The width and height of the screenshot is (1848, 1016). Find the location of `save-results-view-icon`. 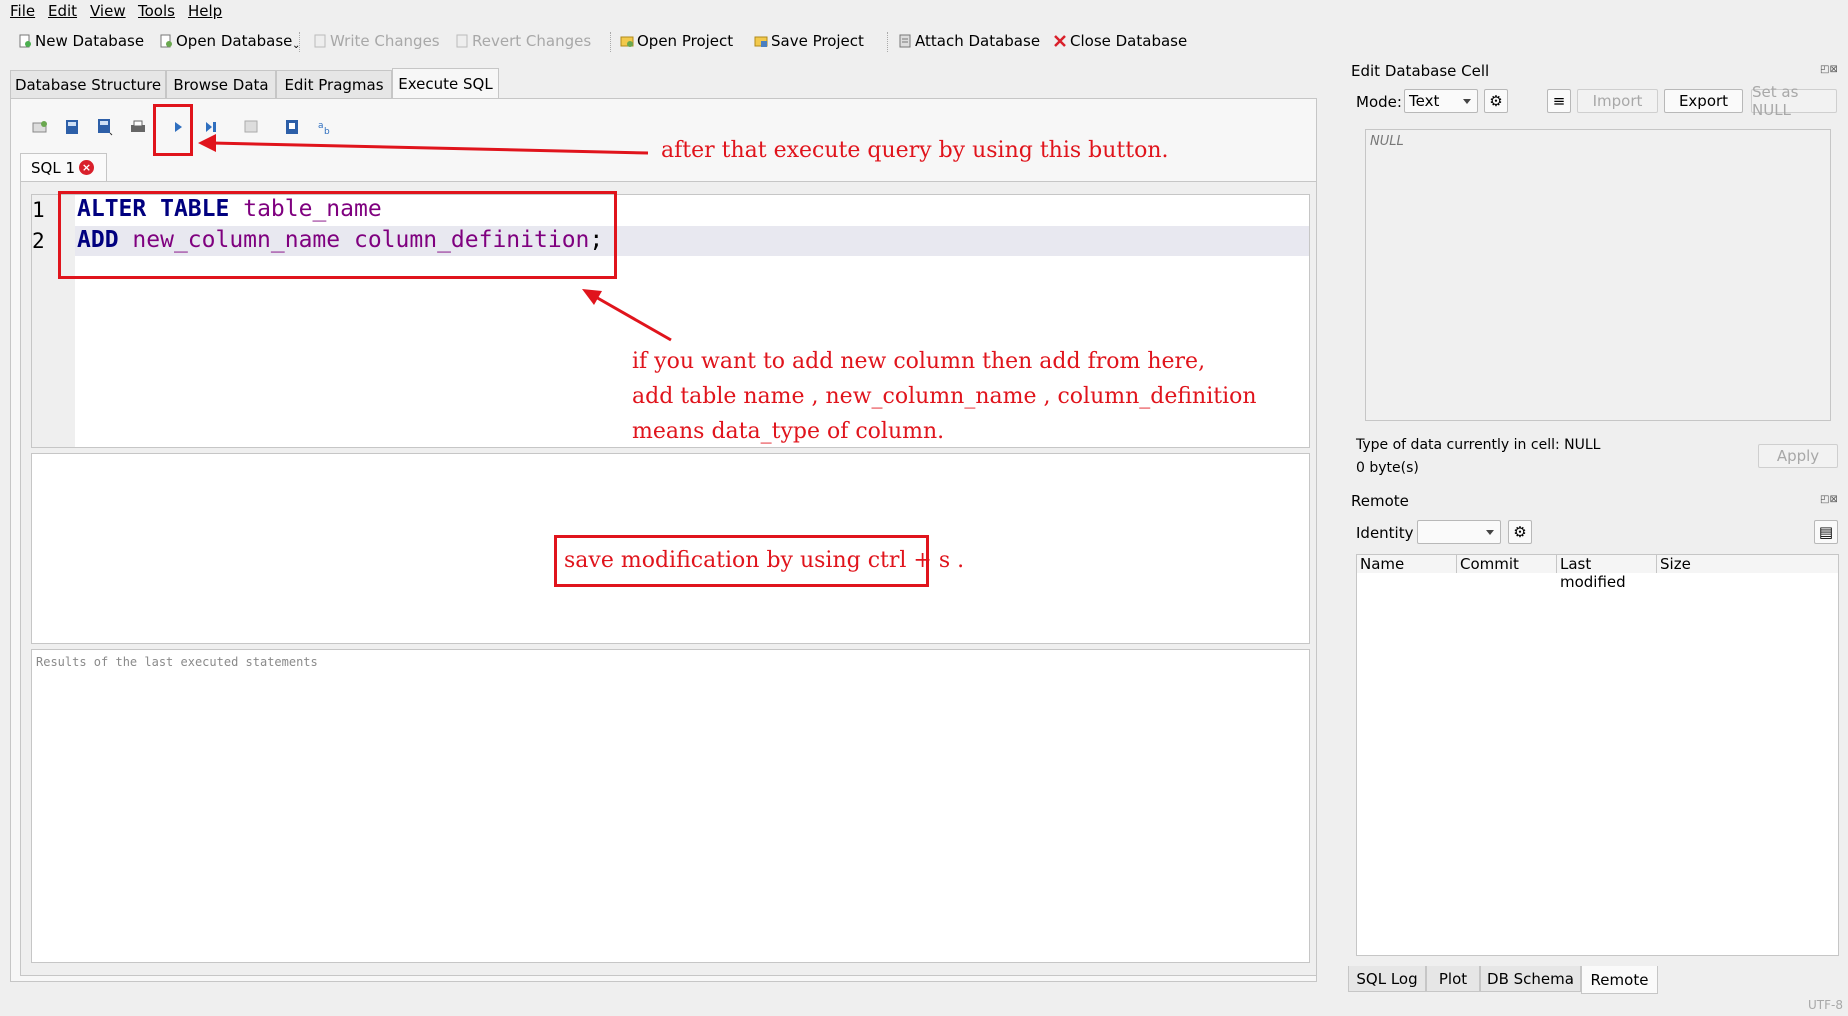

save-results-view-icon is located at coordinates (292, 127).